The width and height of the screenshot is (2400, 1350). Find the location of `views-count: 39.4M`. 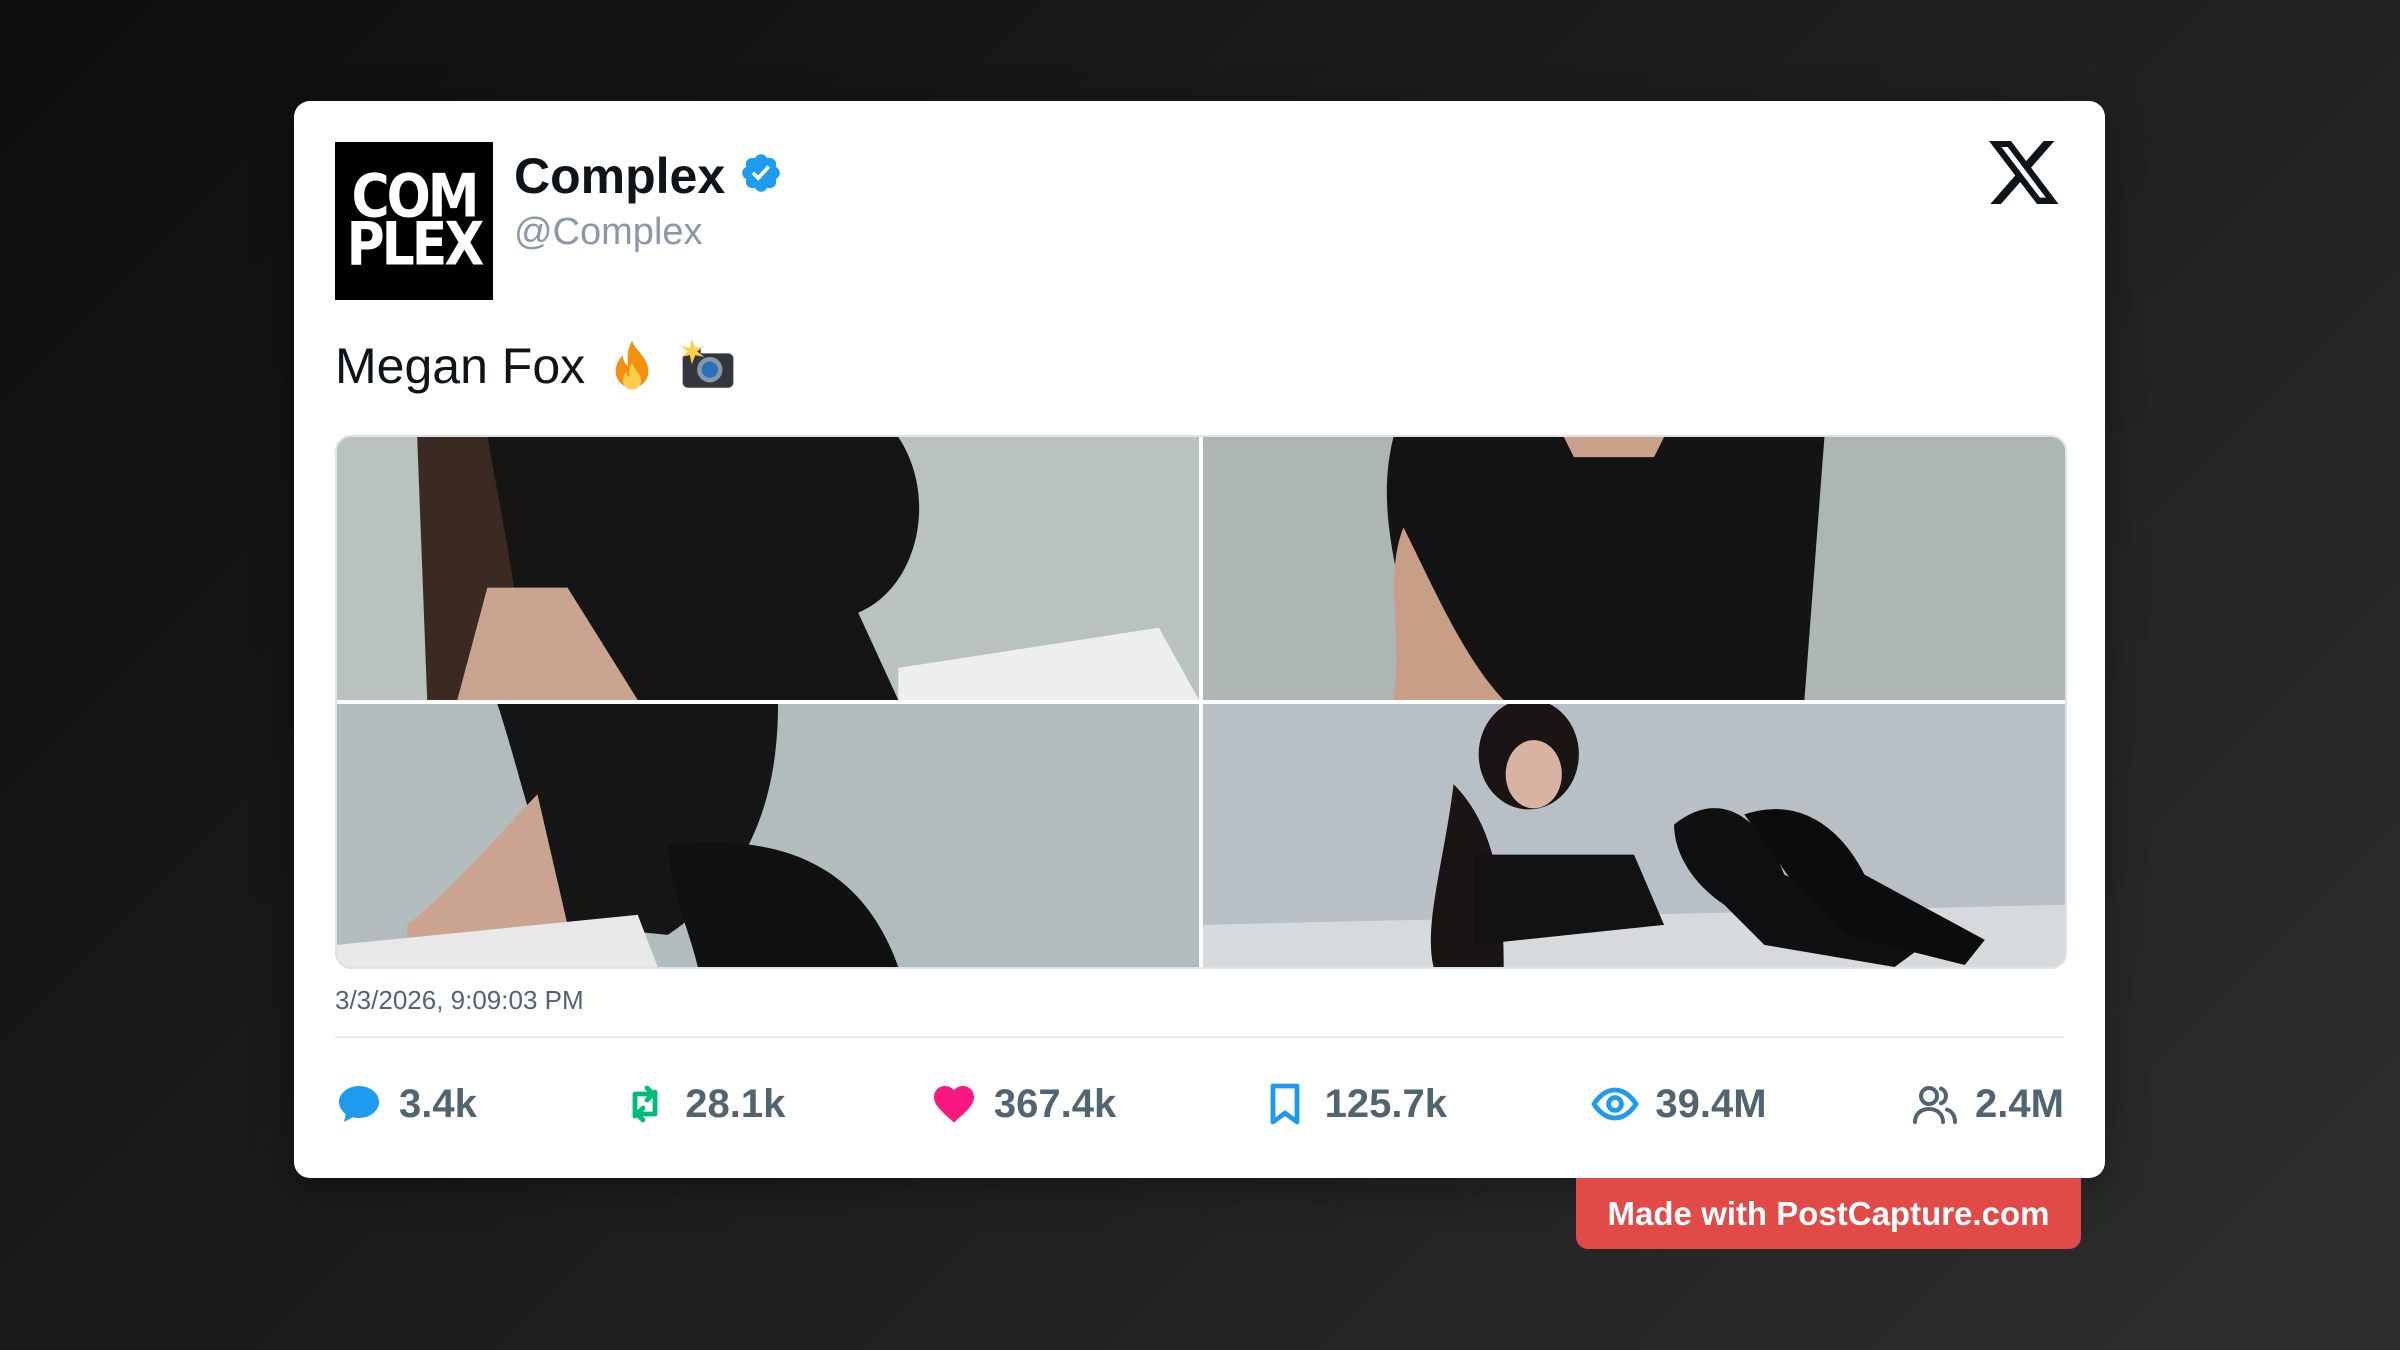

views-count: 39.4M is located at coordinates (1711, 1103).